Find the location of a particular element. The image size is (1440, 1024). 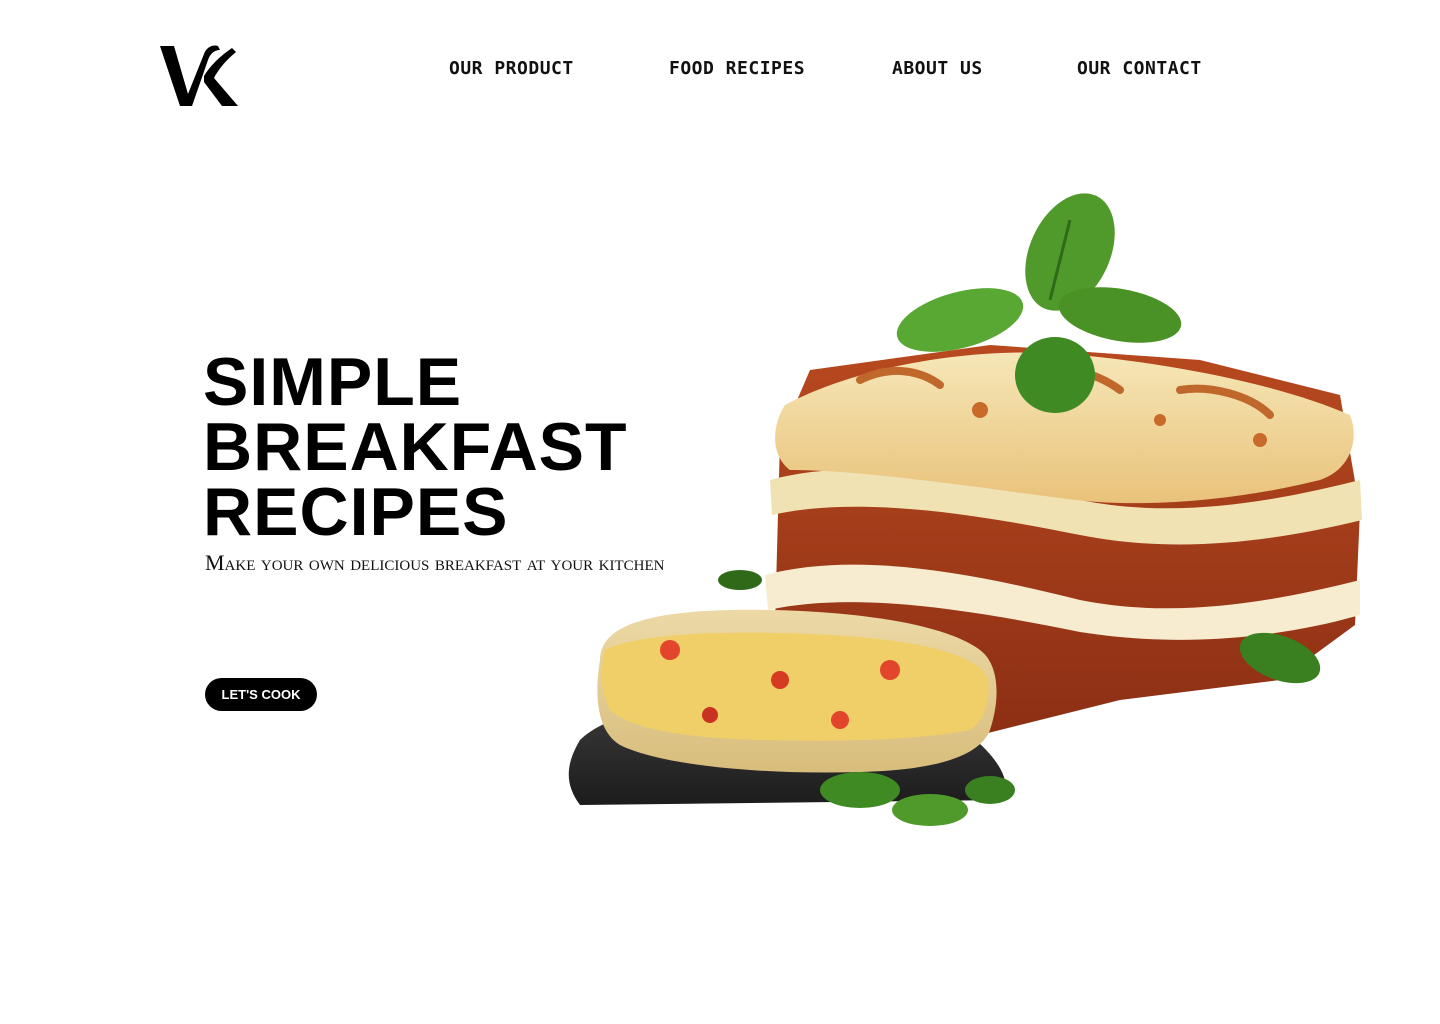

arepa-image is located at coordinates (797, 691).